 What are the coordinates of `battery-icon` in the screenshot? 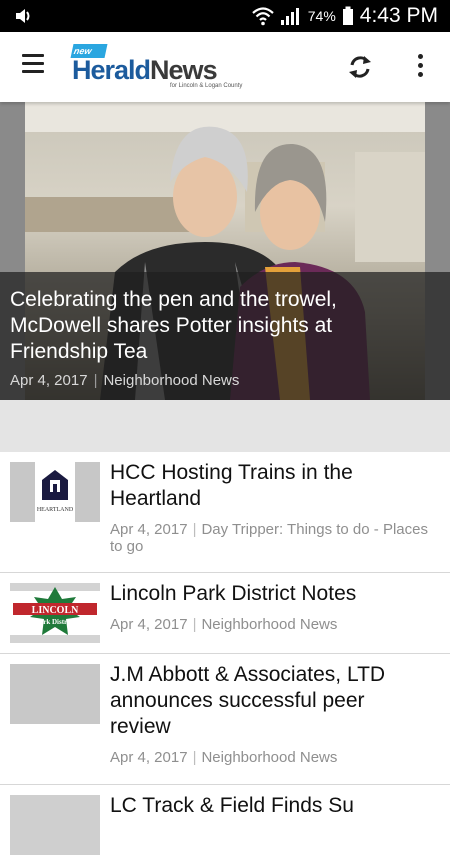 It's located at (347, 15).